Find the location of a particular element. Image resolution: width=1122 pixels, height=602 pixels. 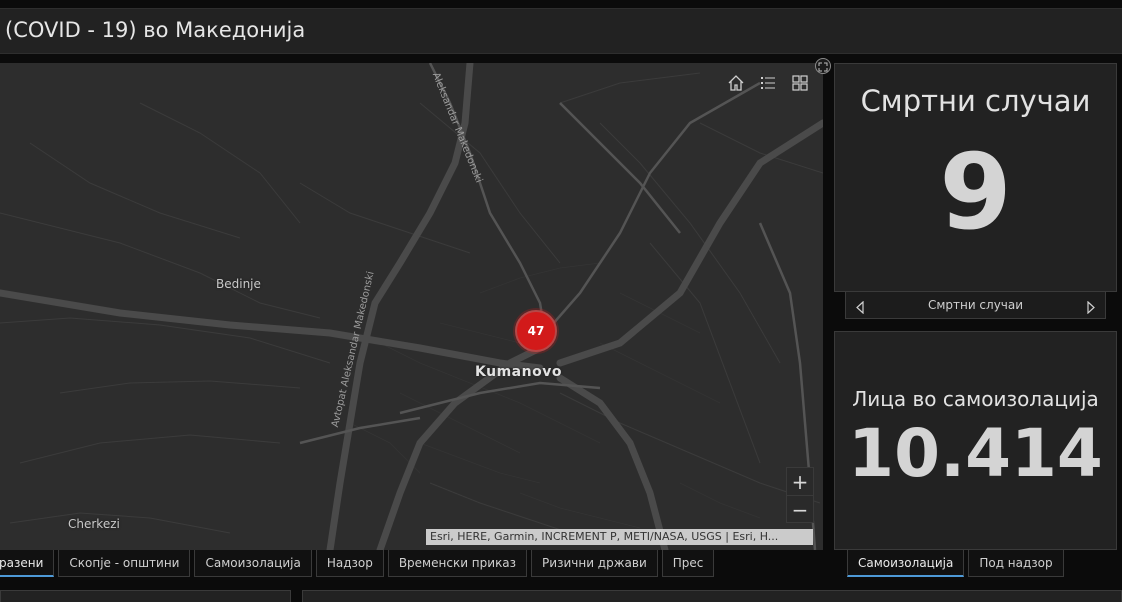

deaths-indicator-panel: Смртни случаи 9 is located at coordinates (975, 177).